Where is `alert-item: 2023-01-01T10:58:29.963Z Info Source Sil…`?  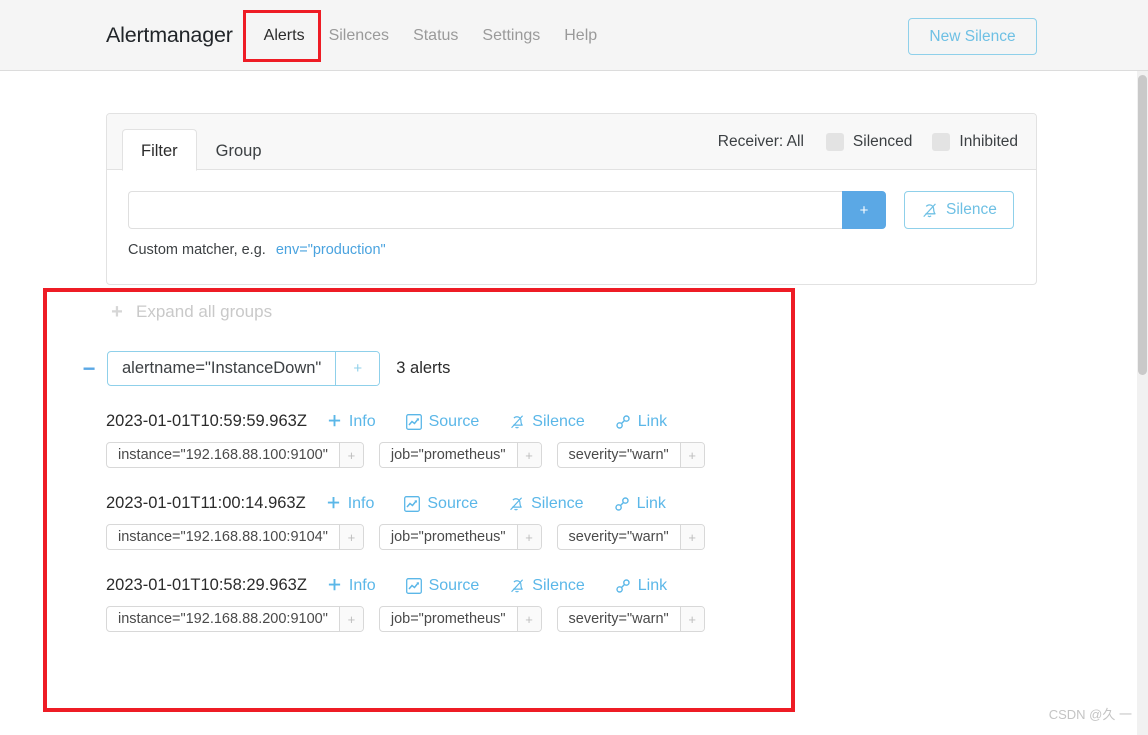
alert-item: 2023-01-01T10:58:29.963Z Info Source Sil… is located at coordinates (486, 604).